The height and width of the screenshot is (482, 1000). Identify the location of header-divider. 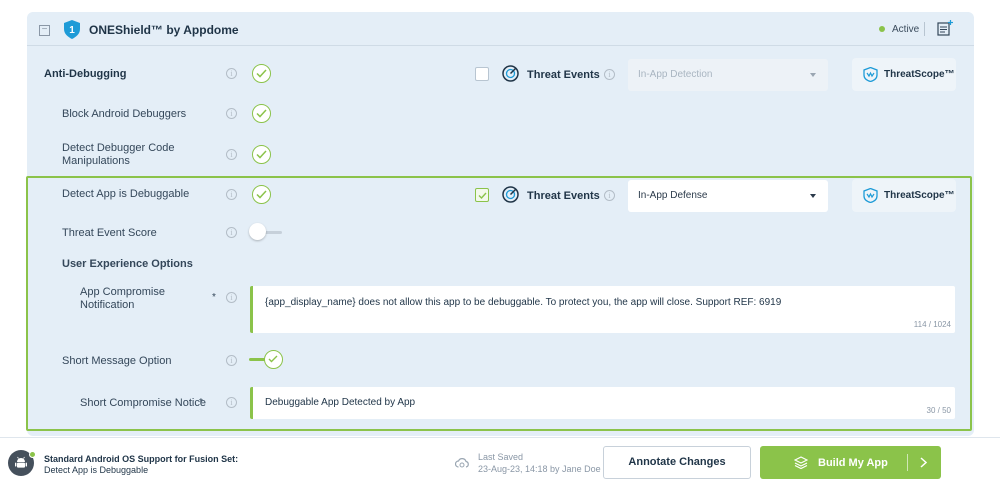
(924, 29).